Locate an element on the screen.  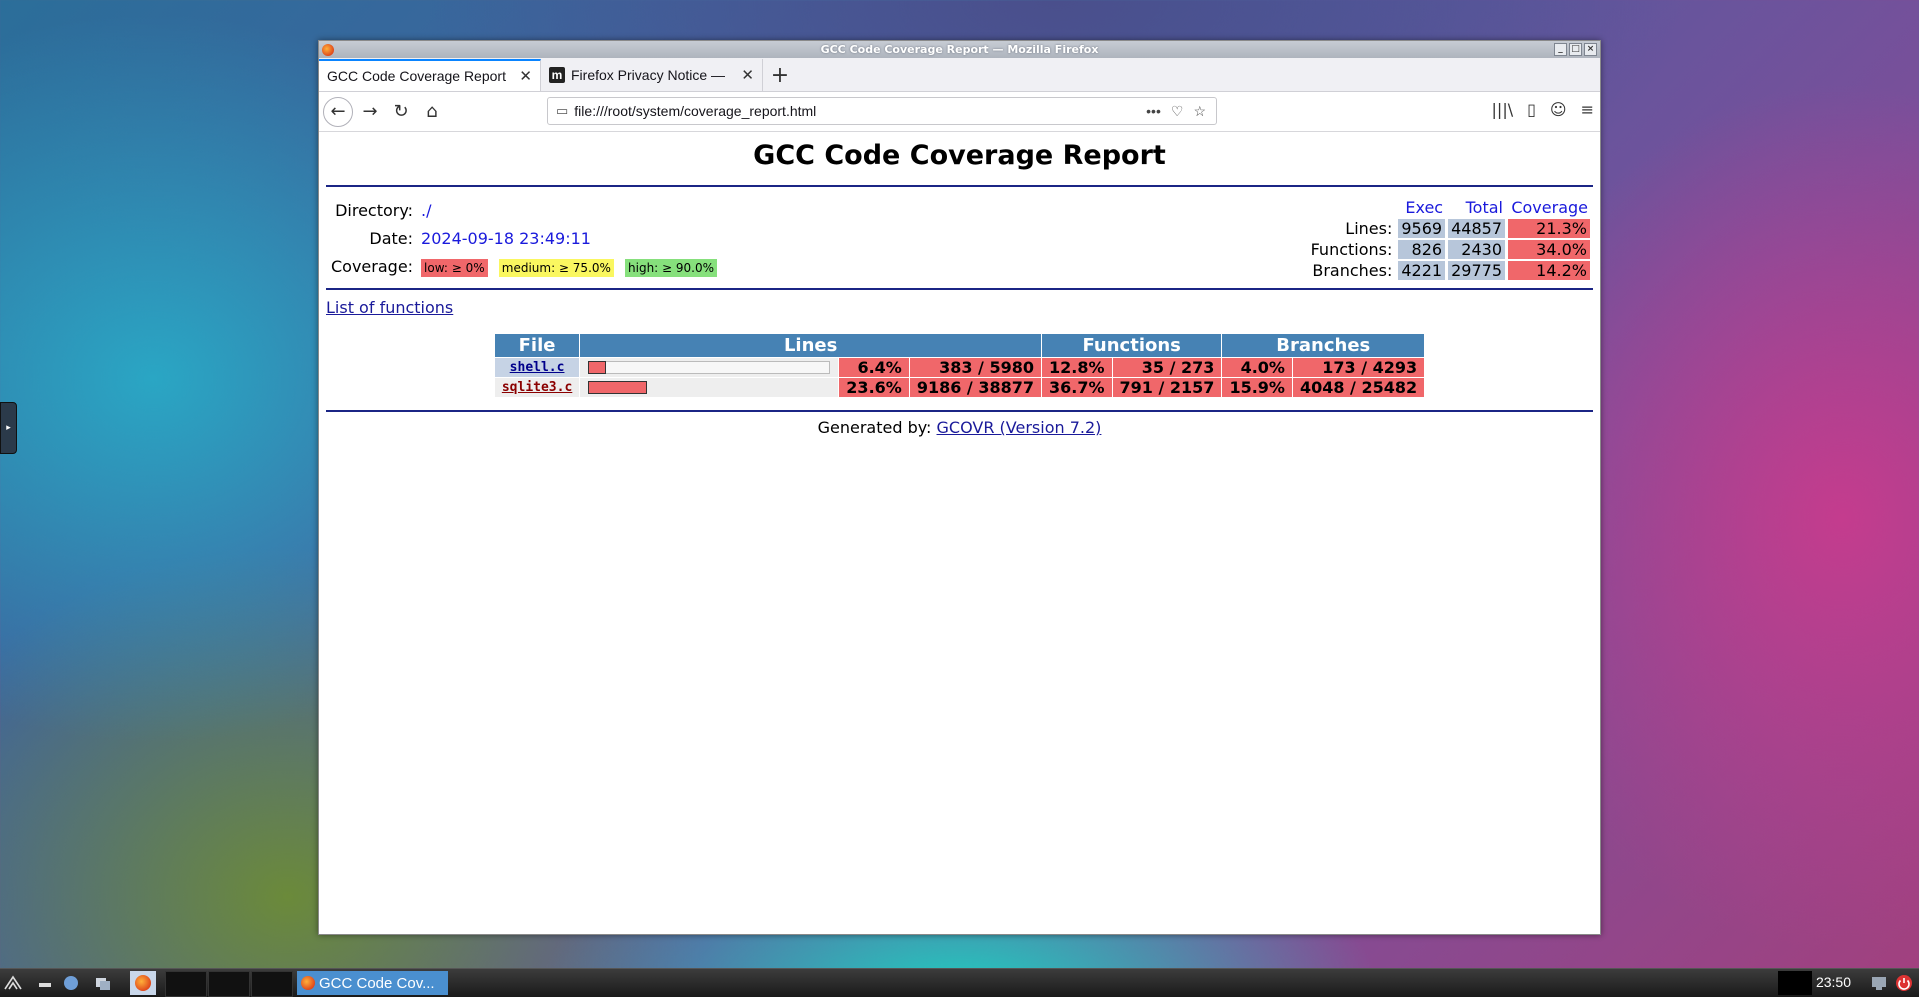
summary-total: 29775 is located at coordinates (1476, 270).